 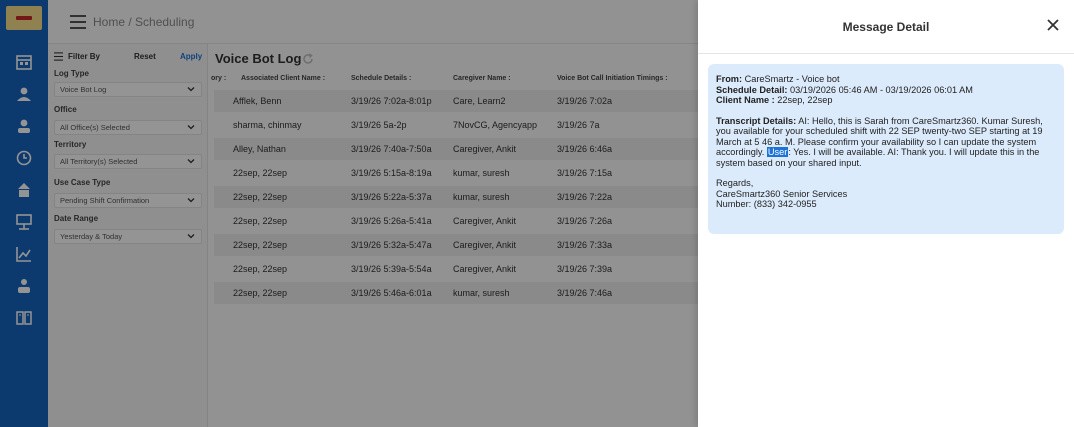 I want to click on from-value: CareSmartz - Voice bot, so click(x=791, y=79).